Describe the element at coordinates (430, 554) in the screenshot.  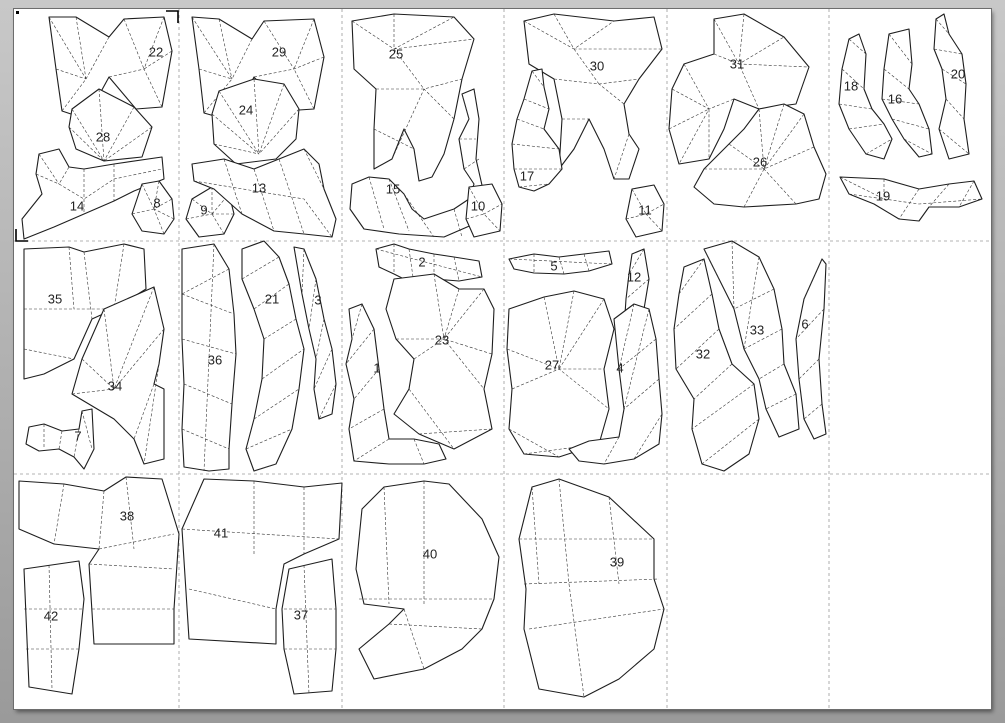
I see `piece-label-40: 40` at that location.